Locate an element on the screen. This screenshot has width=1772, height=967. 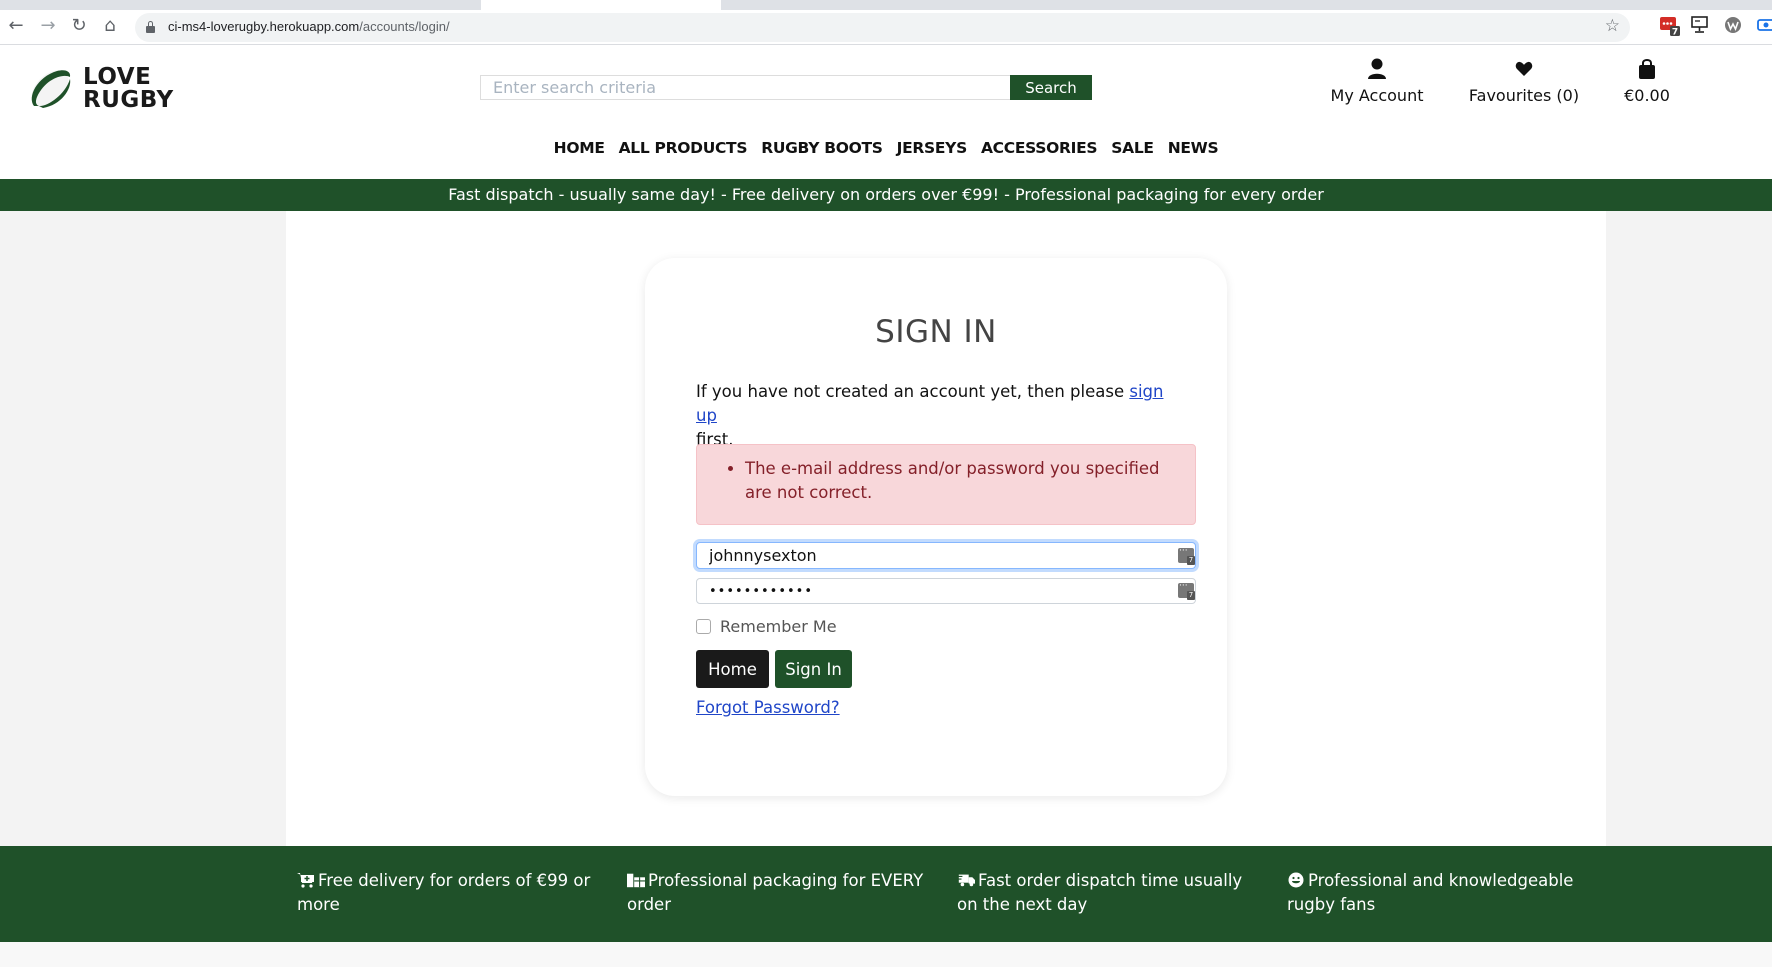
shopping-bag-icon is located at coordinates (1647, 69).